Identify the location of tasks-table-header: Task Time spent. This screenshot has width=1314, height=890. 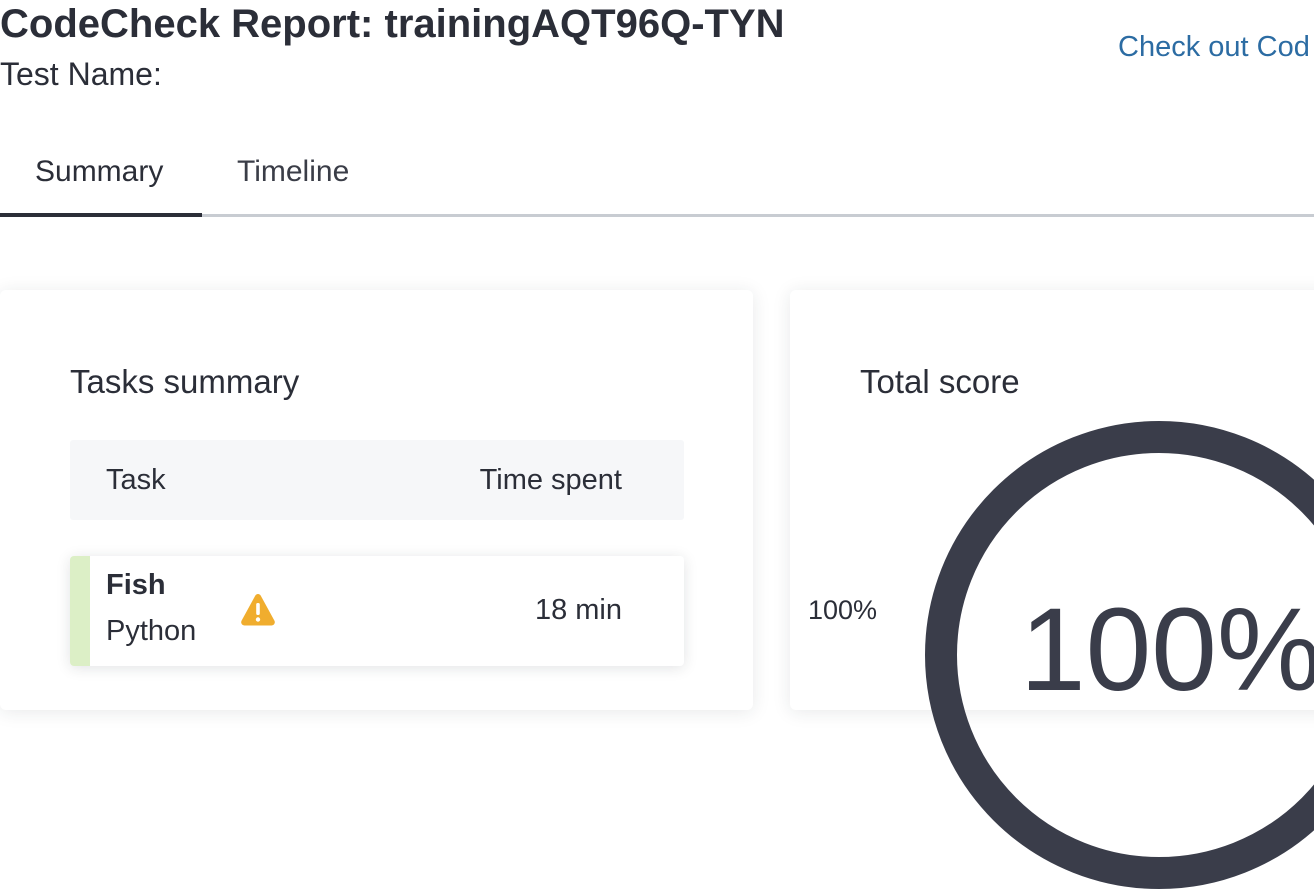
(377, 480).